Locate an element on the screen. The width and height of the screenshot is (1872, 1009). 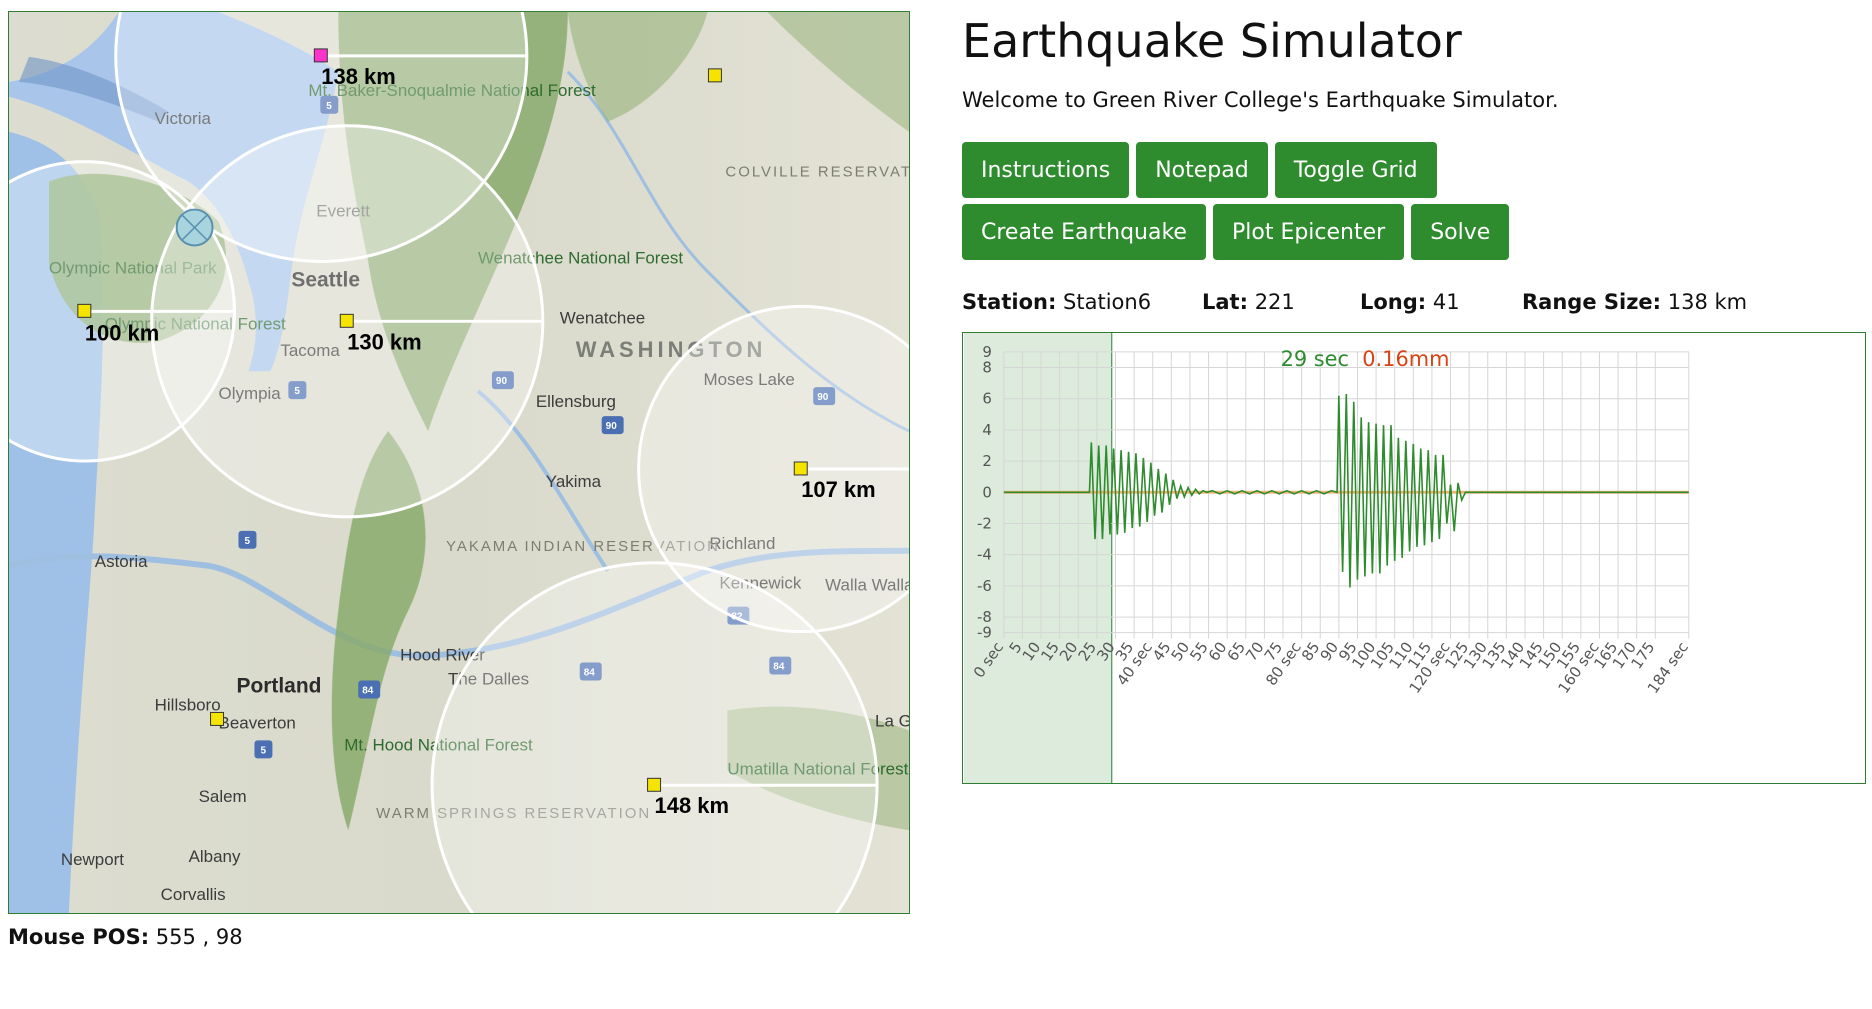
page-title: Earthquake Simulator is located at coordinates (1212, 41).